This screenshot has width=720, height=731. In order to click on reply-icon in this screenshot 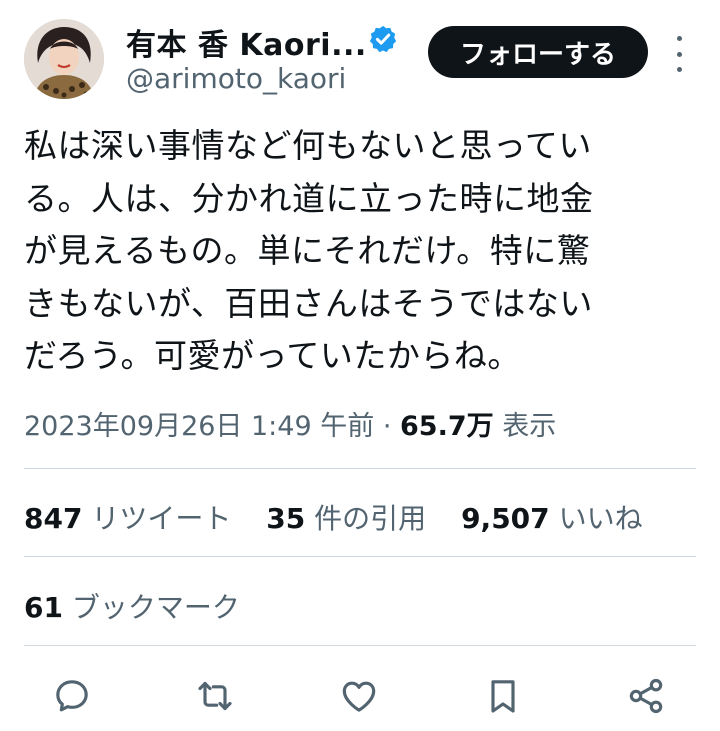, I will do `click(72, 696)`.